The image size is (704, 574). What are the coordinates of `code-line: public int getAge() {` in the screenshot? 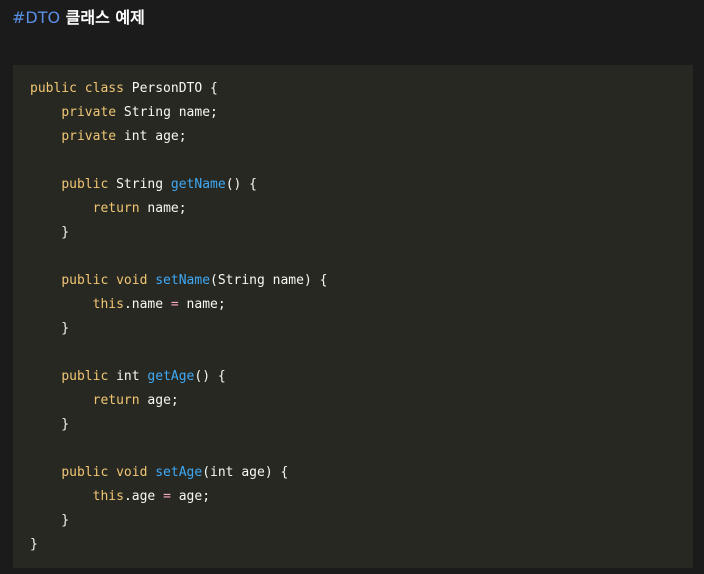 It's located at (361, 377).